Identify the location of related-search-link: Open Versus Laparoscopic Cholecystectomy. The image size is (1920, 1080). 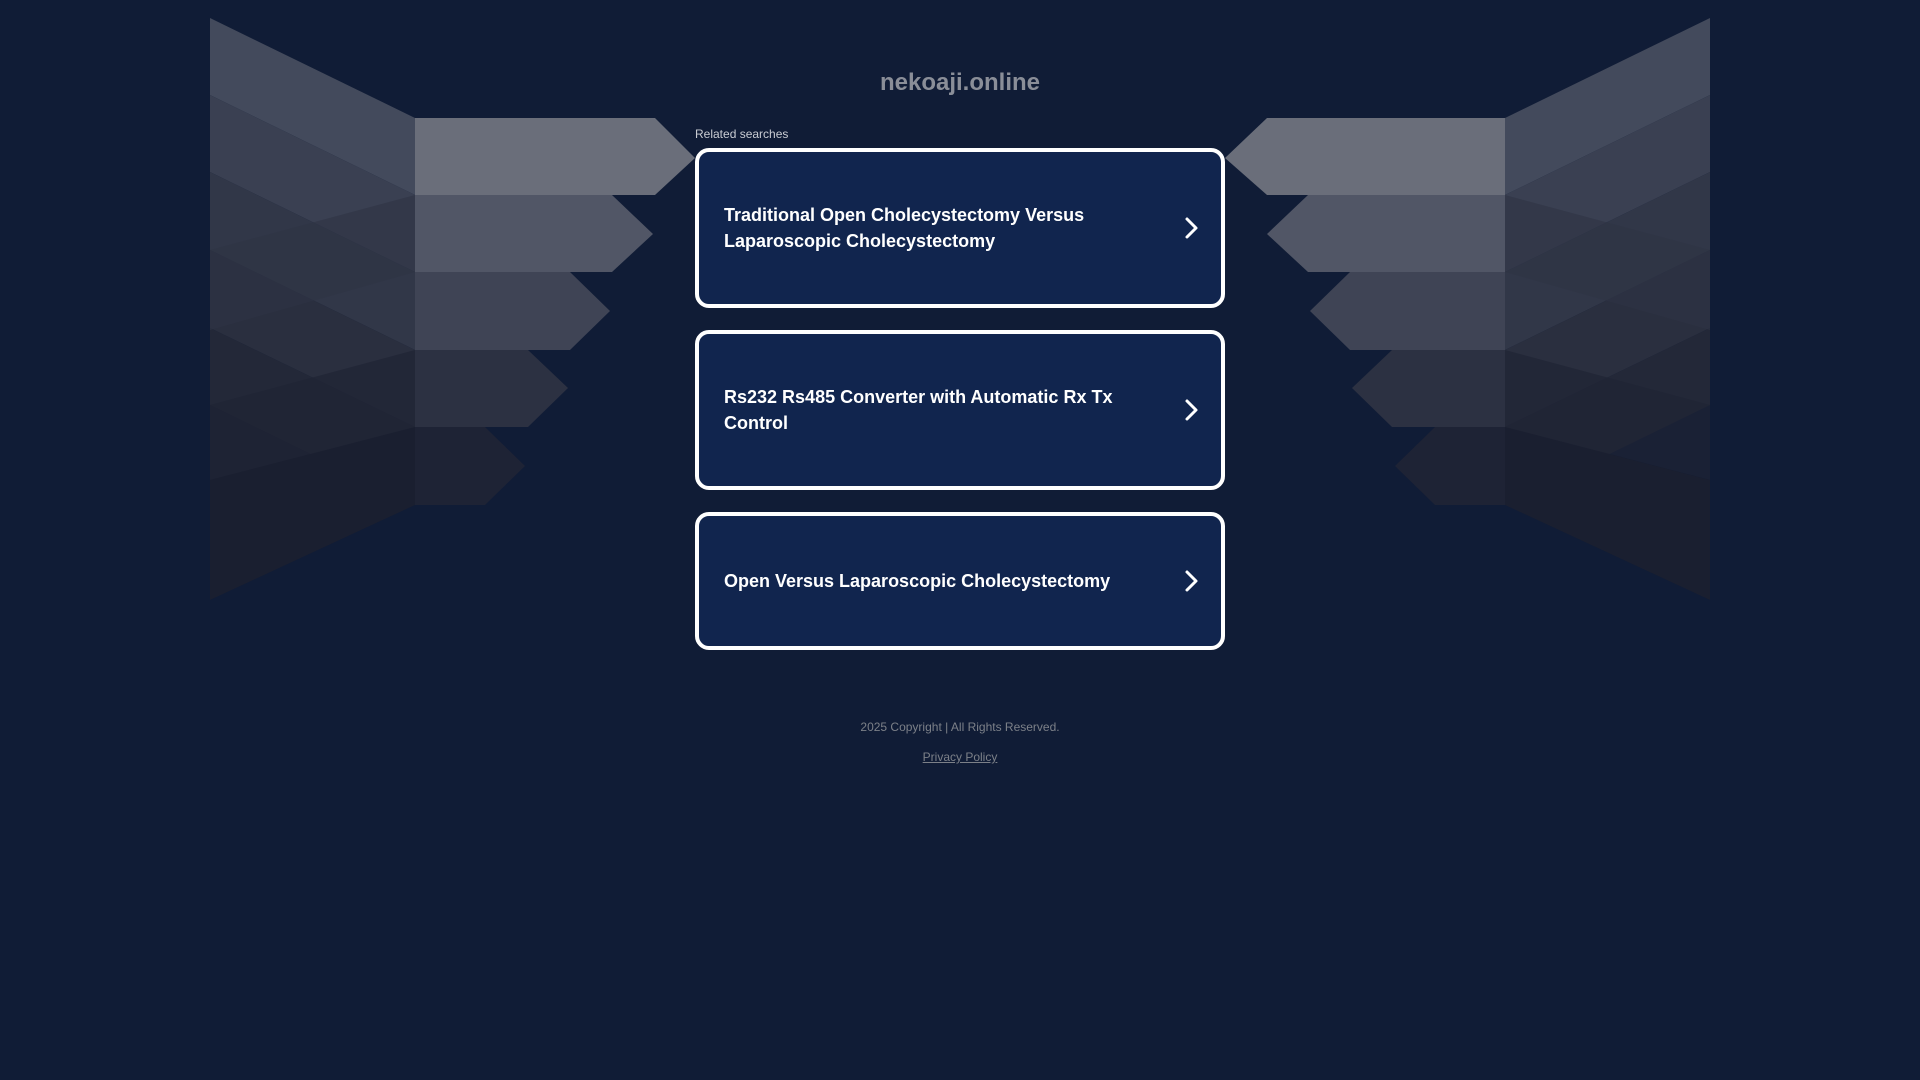
(960, 581).